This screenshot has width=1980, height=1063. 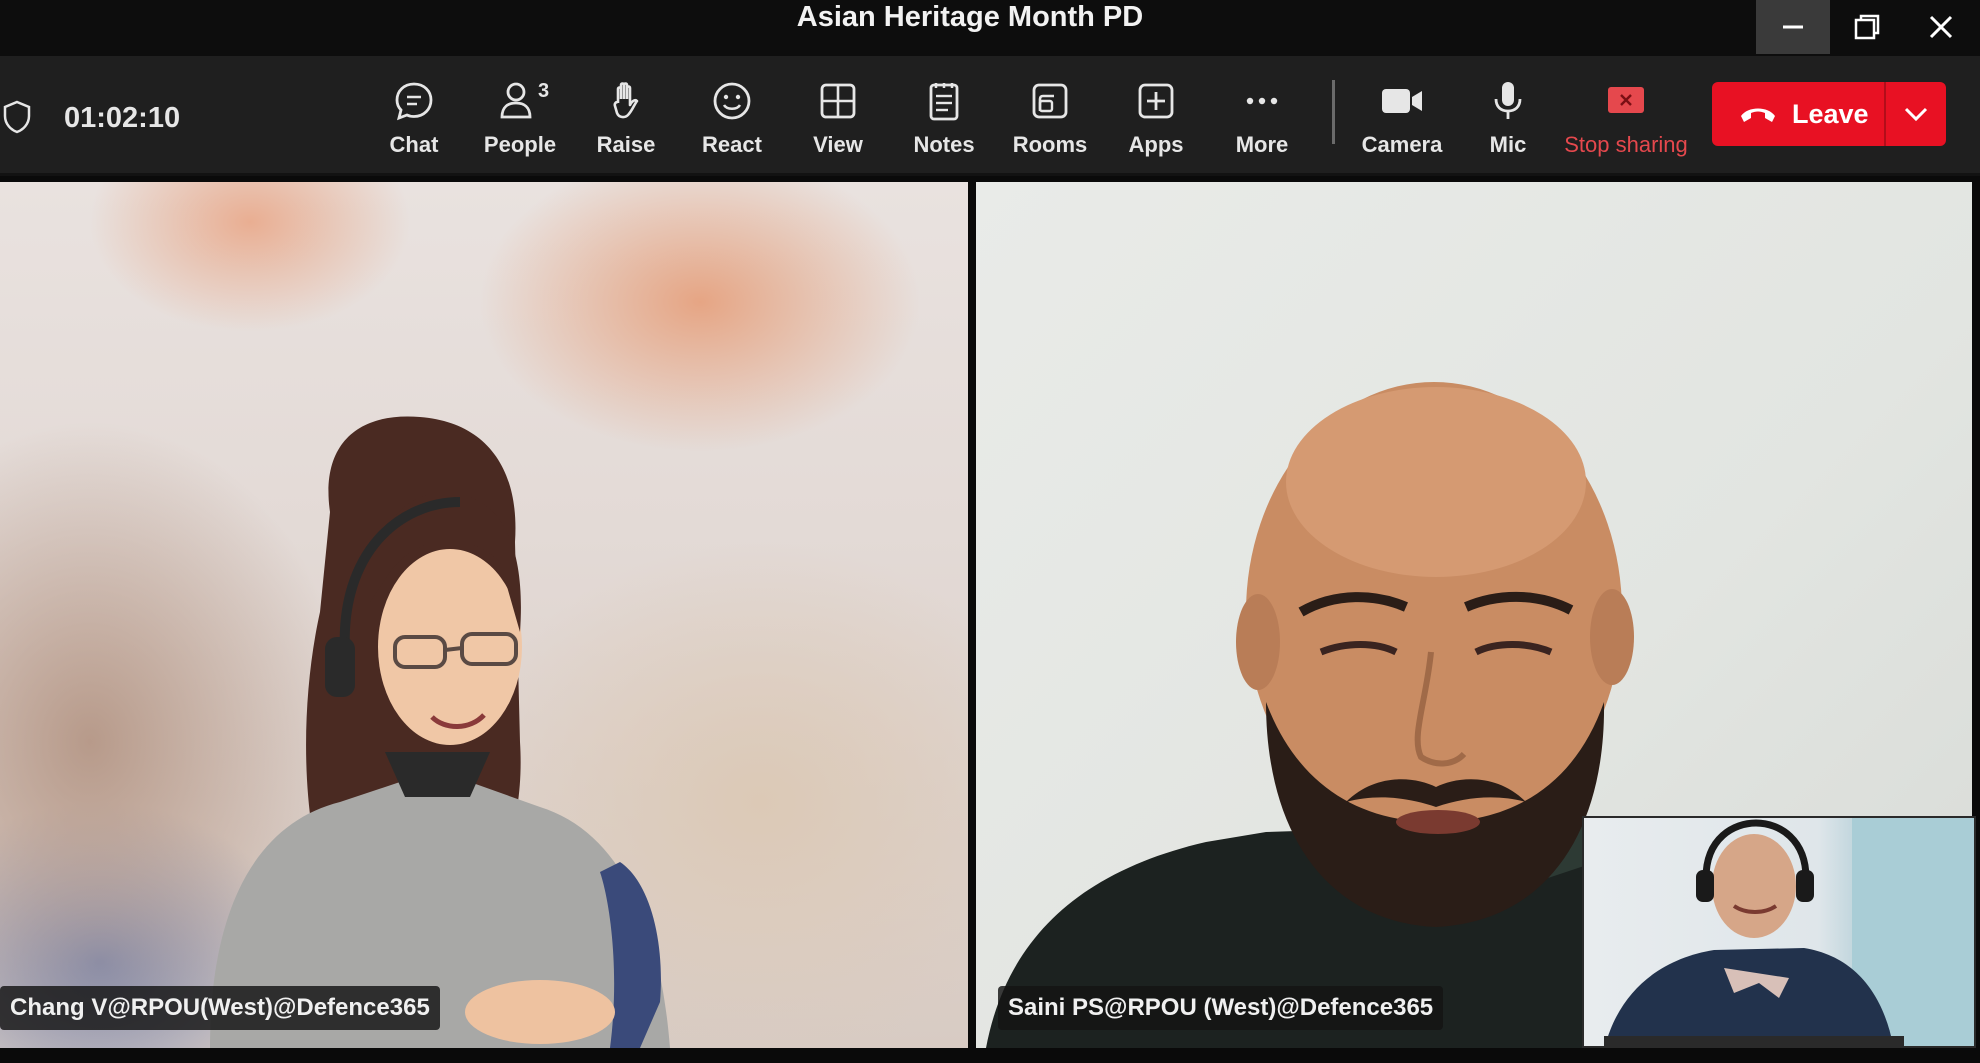 I want to click on notes-icon, so click(x=944, y=101).